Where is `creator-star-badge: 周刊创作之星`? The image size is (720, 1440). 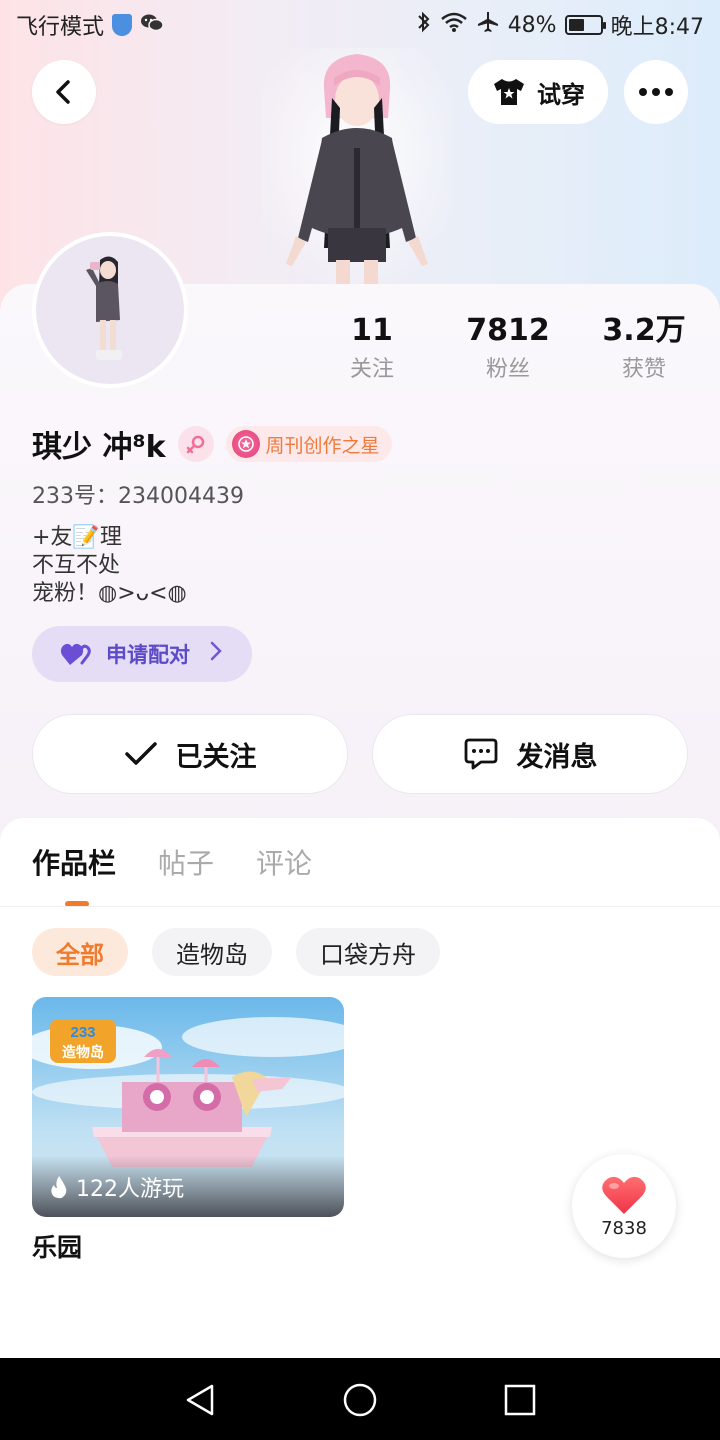
creator-star-badge: 周刊创作之星 is located at coordinates (308, 444).